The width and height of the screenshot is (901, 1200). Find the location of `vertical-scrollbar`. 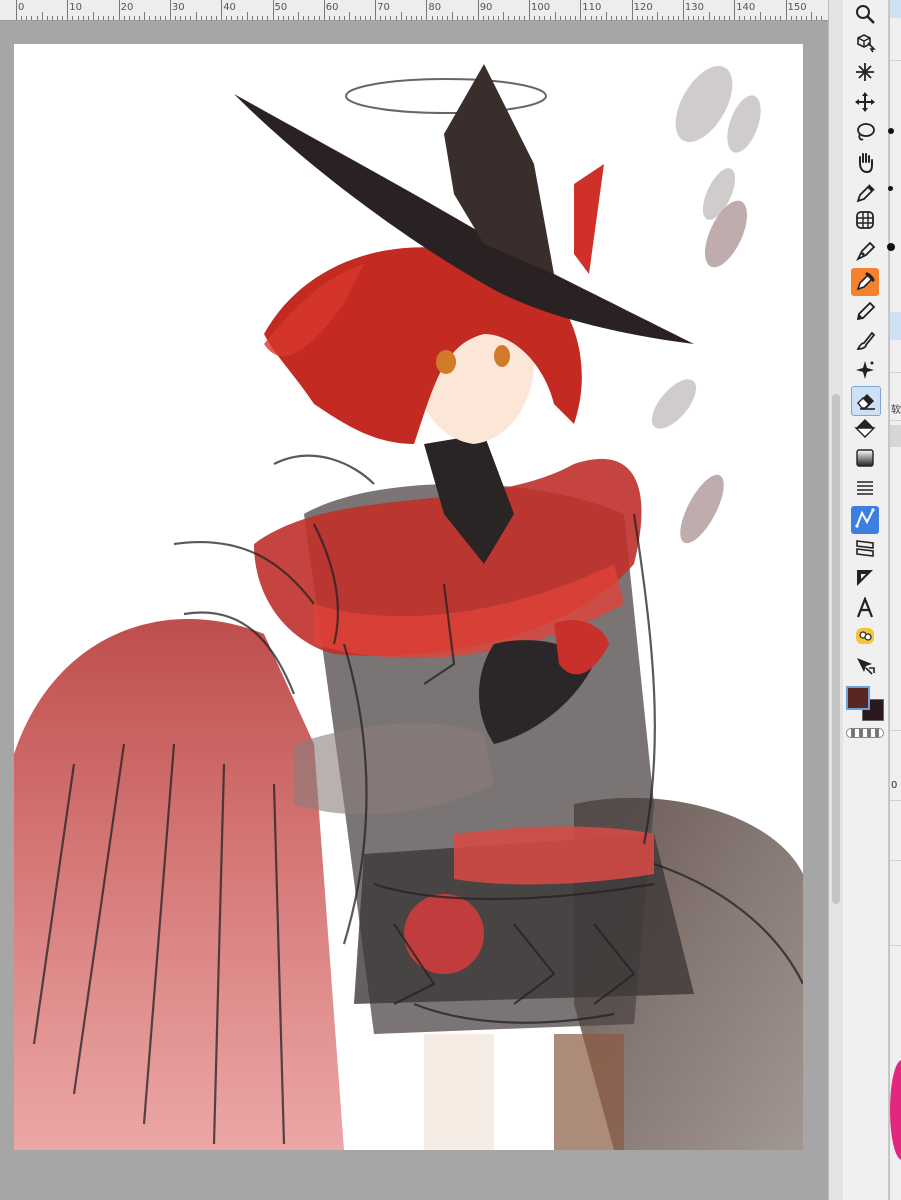

vertical-scrollbar is located at coordinates (835, 600).